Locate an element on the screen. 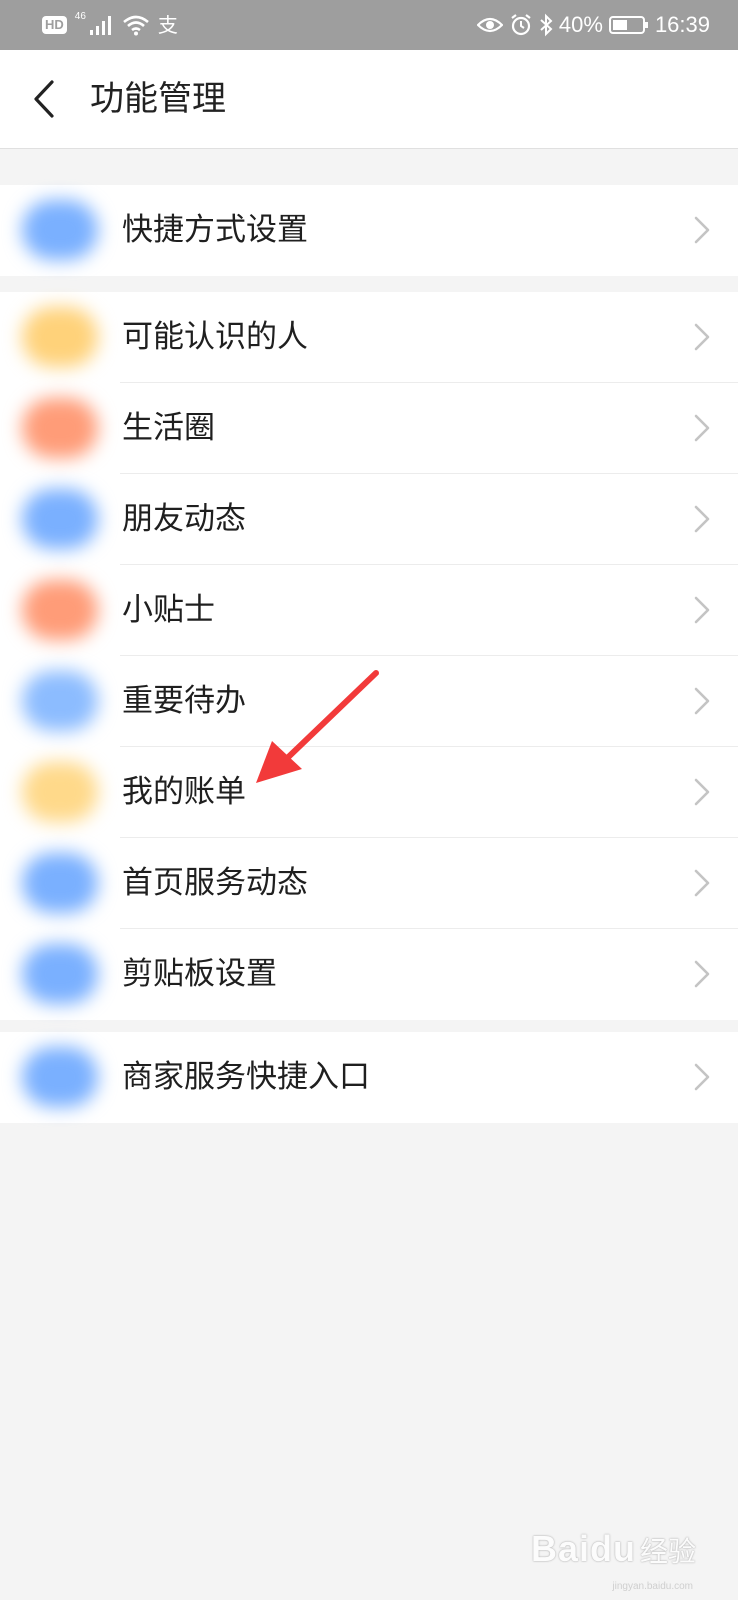  signal-icon is located at coordinates (100, 25).